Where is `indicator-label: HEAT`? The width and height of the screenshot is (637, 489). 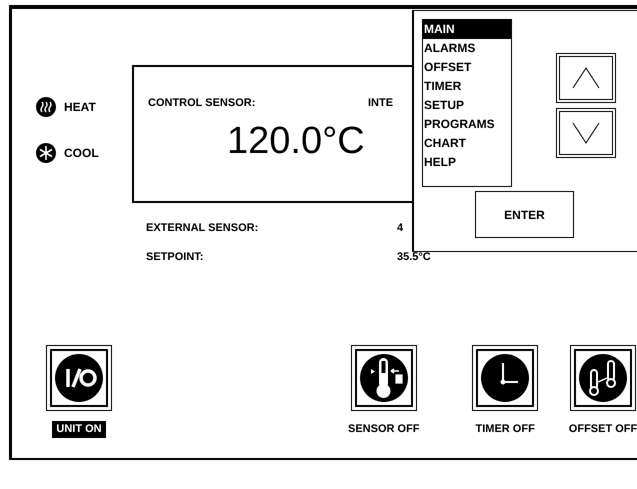 indicator-label: HEAT is located at coordinates (80, 107).